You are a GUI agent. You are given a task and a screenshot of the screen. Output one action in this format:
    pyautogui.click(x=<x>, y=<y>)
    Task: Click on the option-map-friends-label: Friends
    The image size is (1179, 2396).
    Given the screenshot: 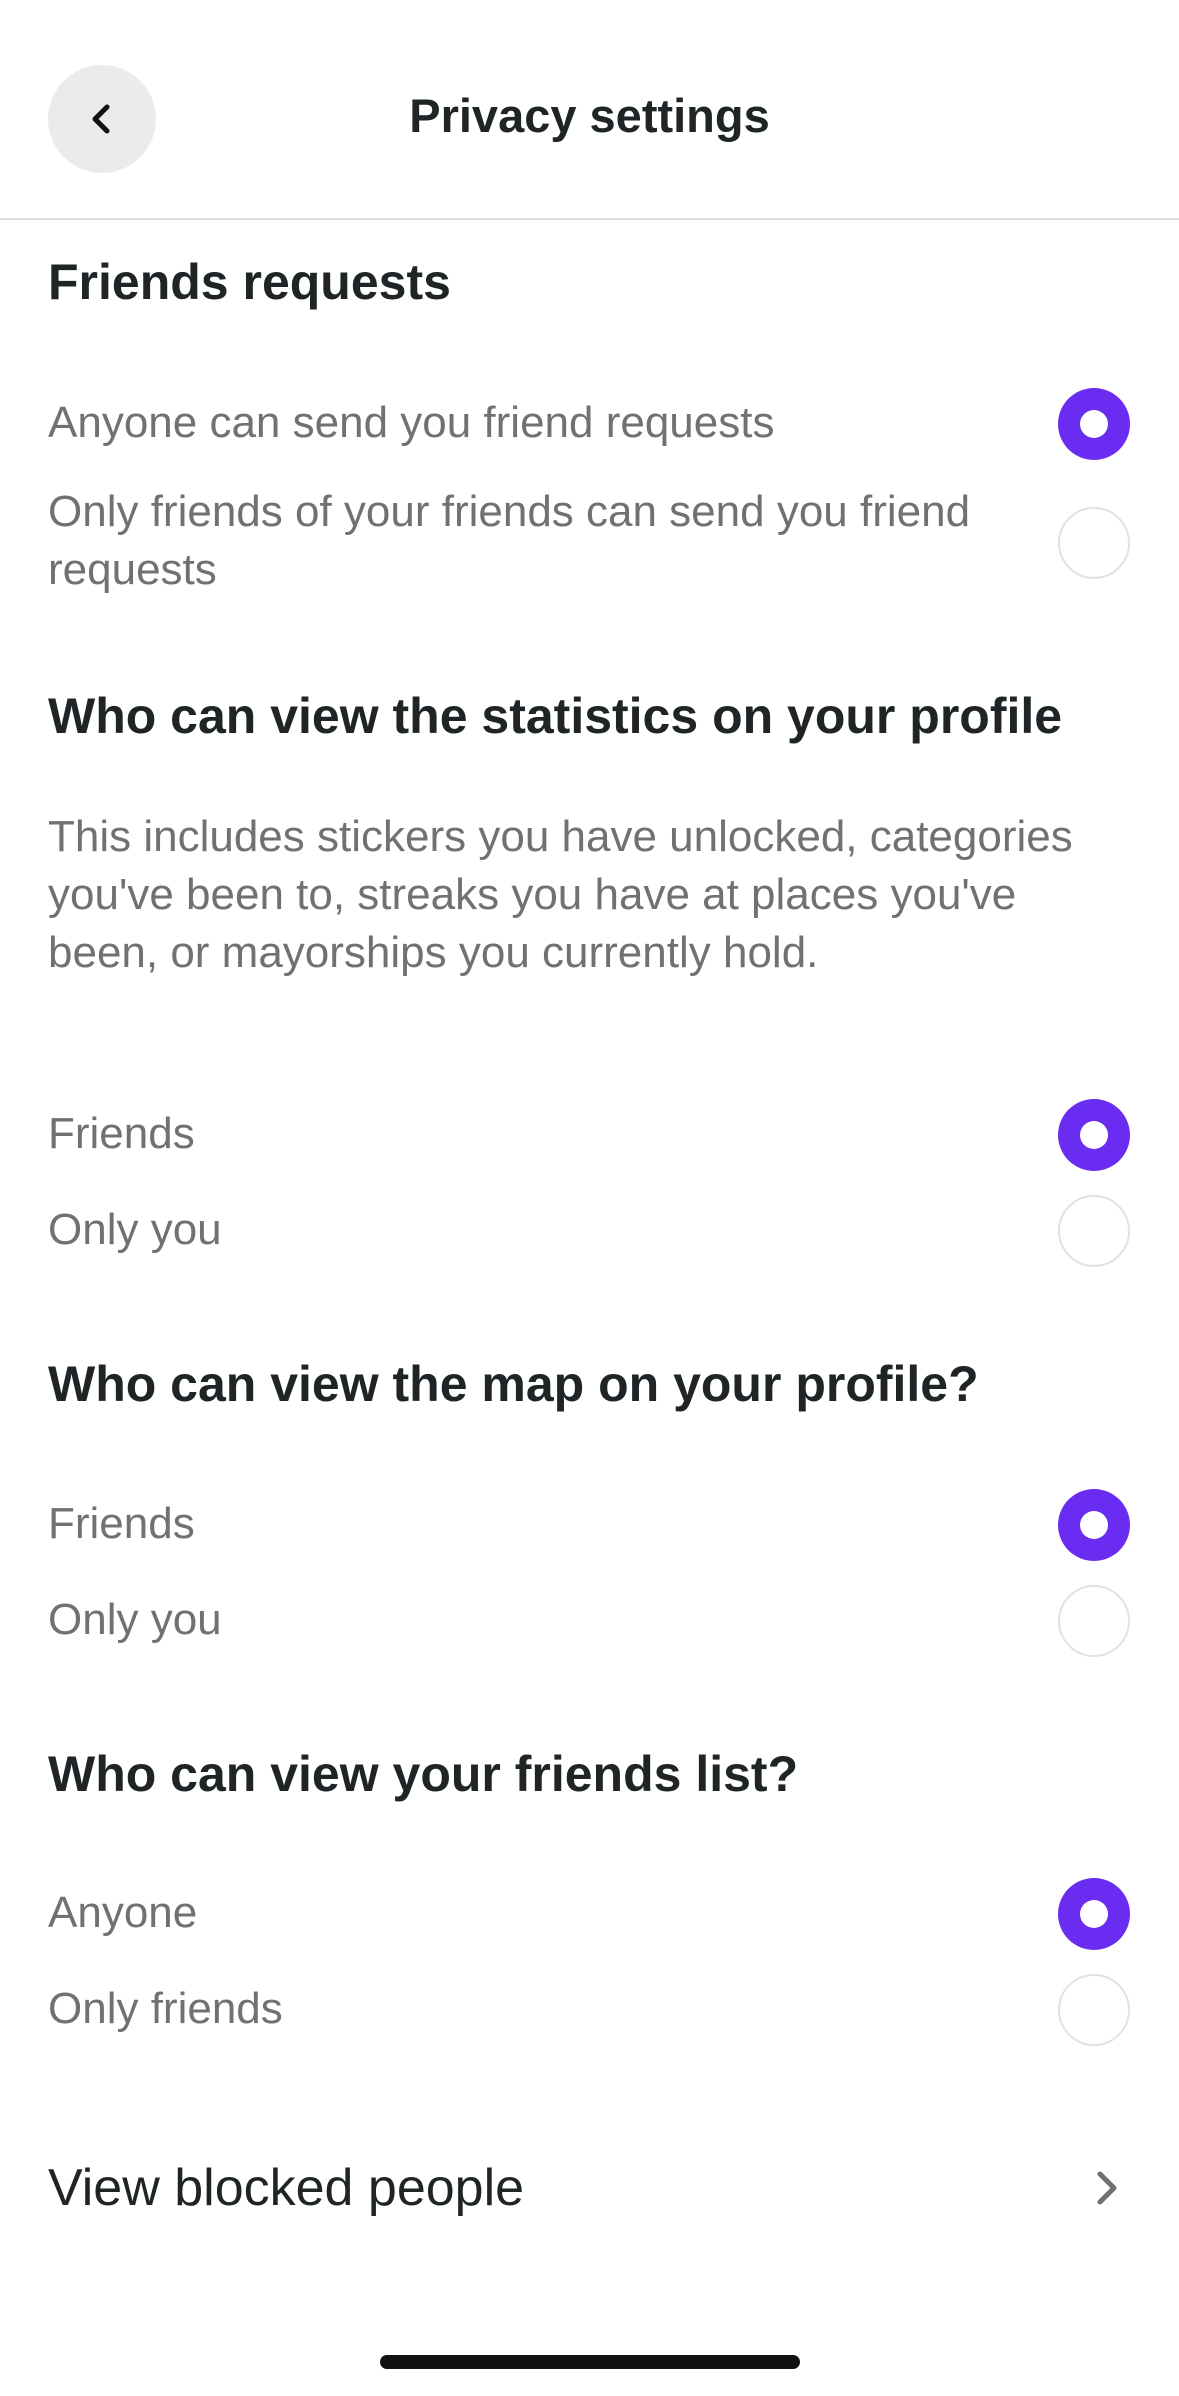 What is the action you would take?
    pyautogui.click(x=121, y=1524)
    